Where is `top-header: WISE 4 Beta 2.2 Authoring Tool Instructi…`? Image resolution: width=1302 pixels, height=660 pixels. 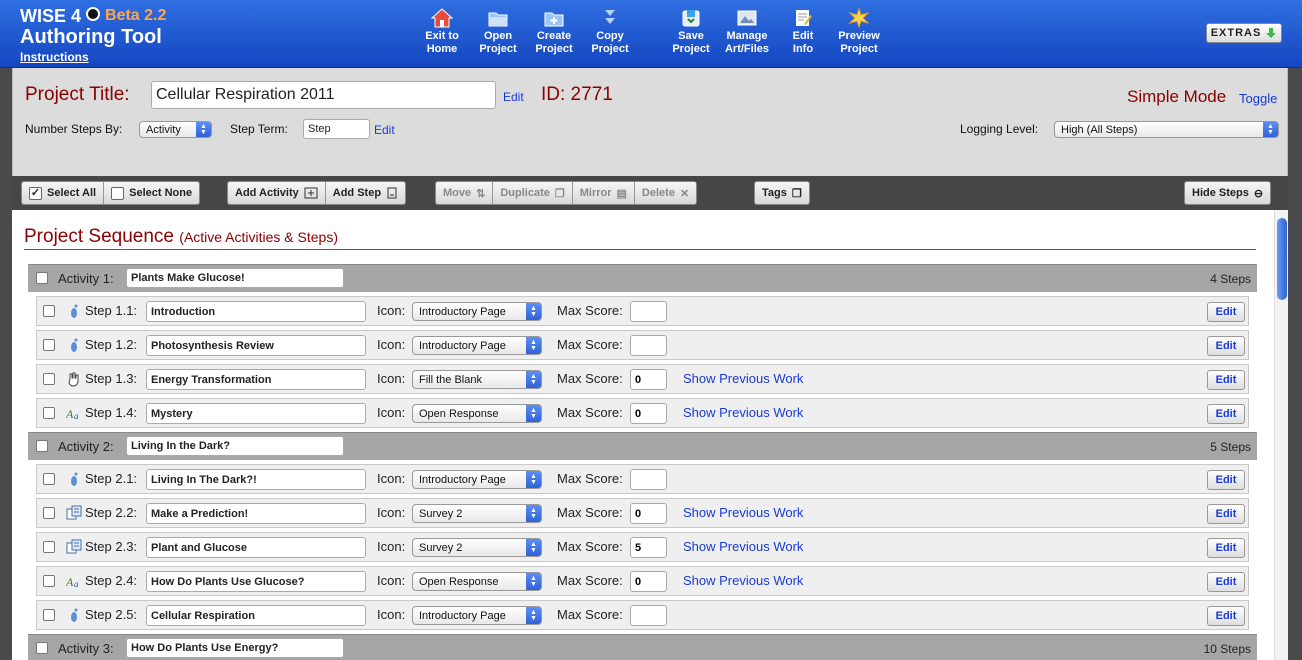
top-header: WISE 4 Beta 2.2 Authoring Tool Instructi… is located at coordinates (651, 34).